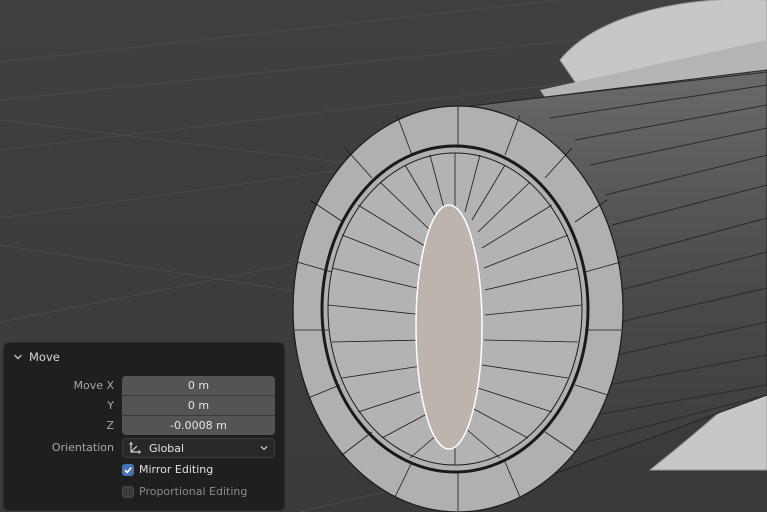 Image resolution: width=767 pixels, height=512 pixels. I want to click on mirror-editing-row: Mirror Editing, so click(167, 469).